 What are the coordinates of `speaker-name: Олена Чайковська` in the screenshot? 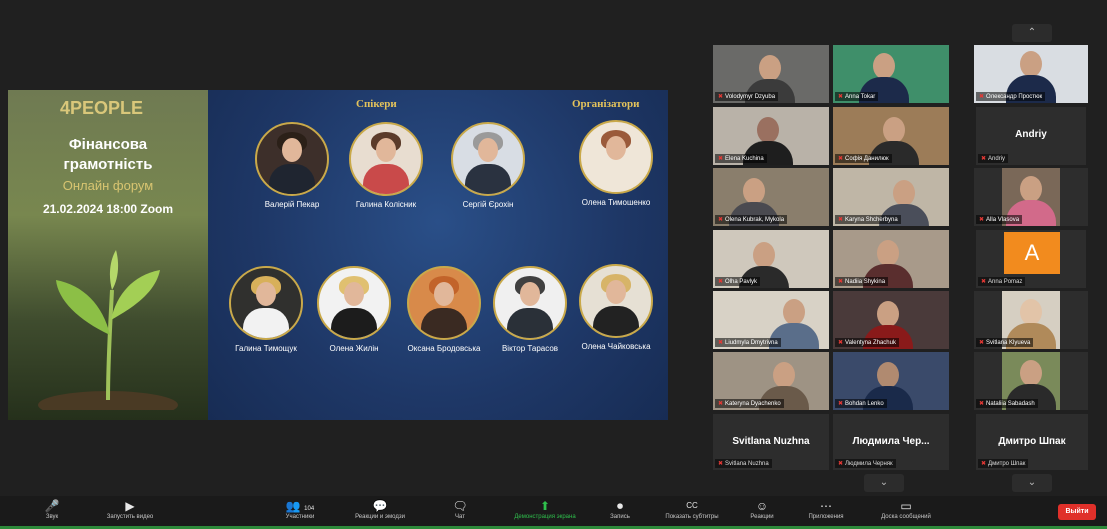 It's located at (616, 346).